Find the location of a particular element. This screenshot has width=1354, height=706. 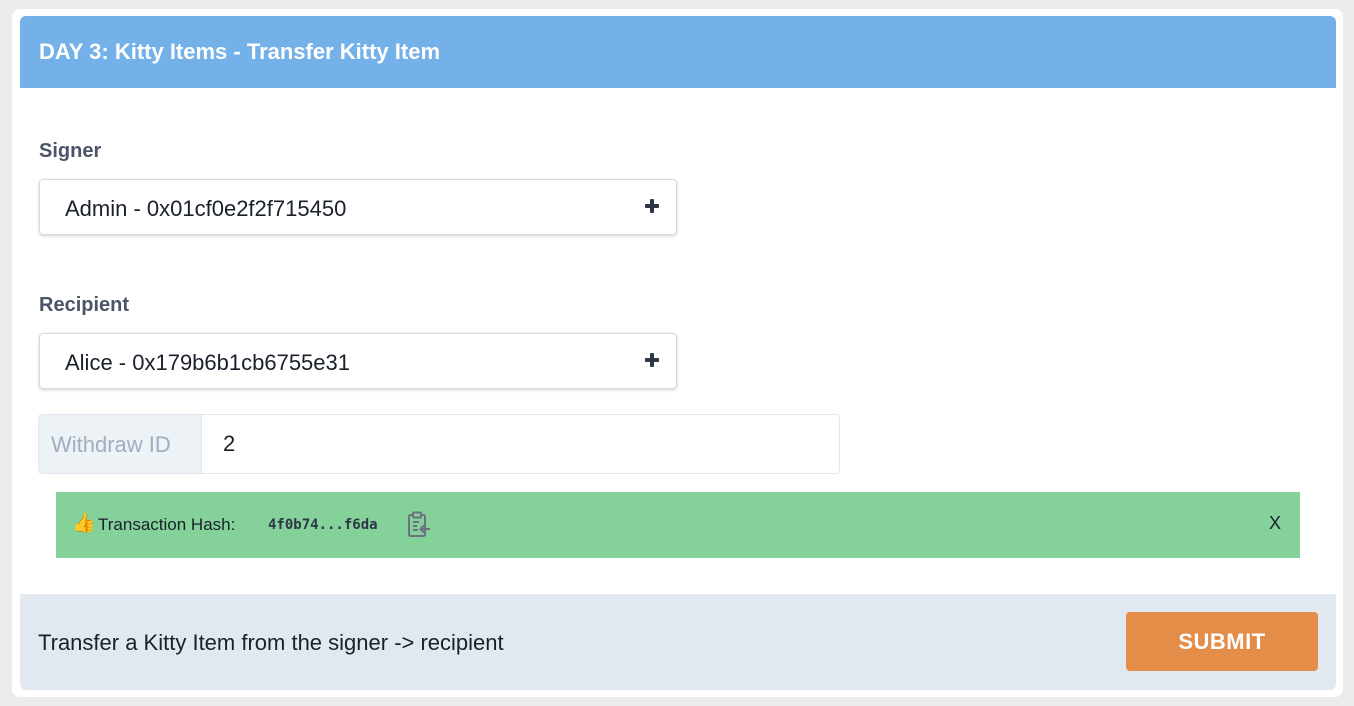

submit-button: SUBMIT is located at coordinates (1222, 641).